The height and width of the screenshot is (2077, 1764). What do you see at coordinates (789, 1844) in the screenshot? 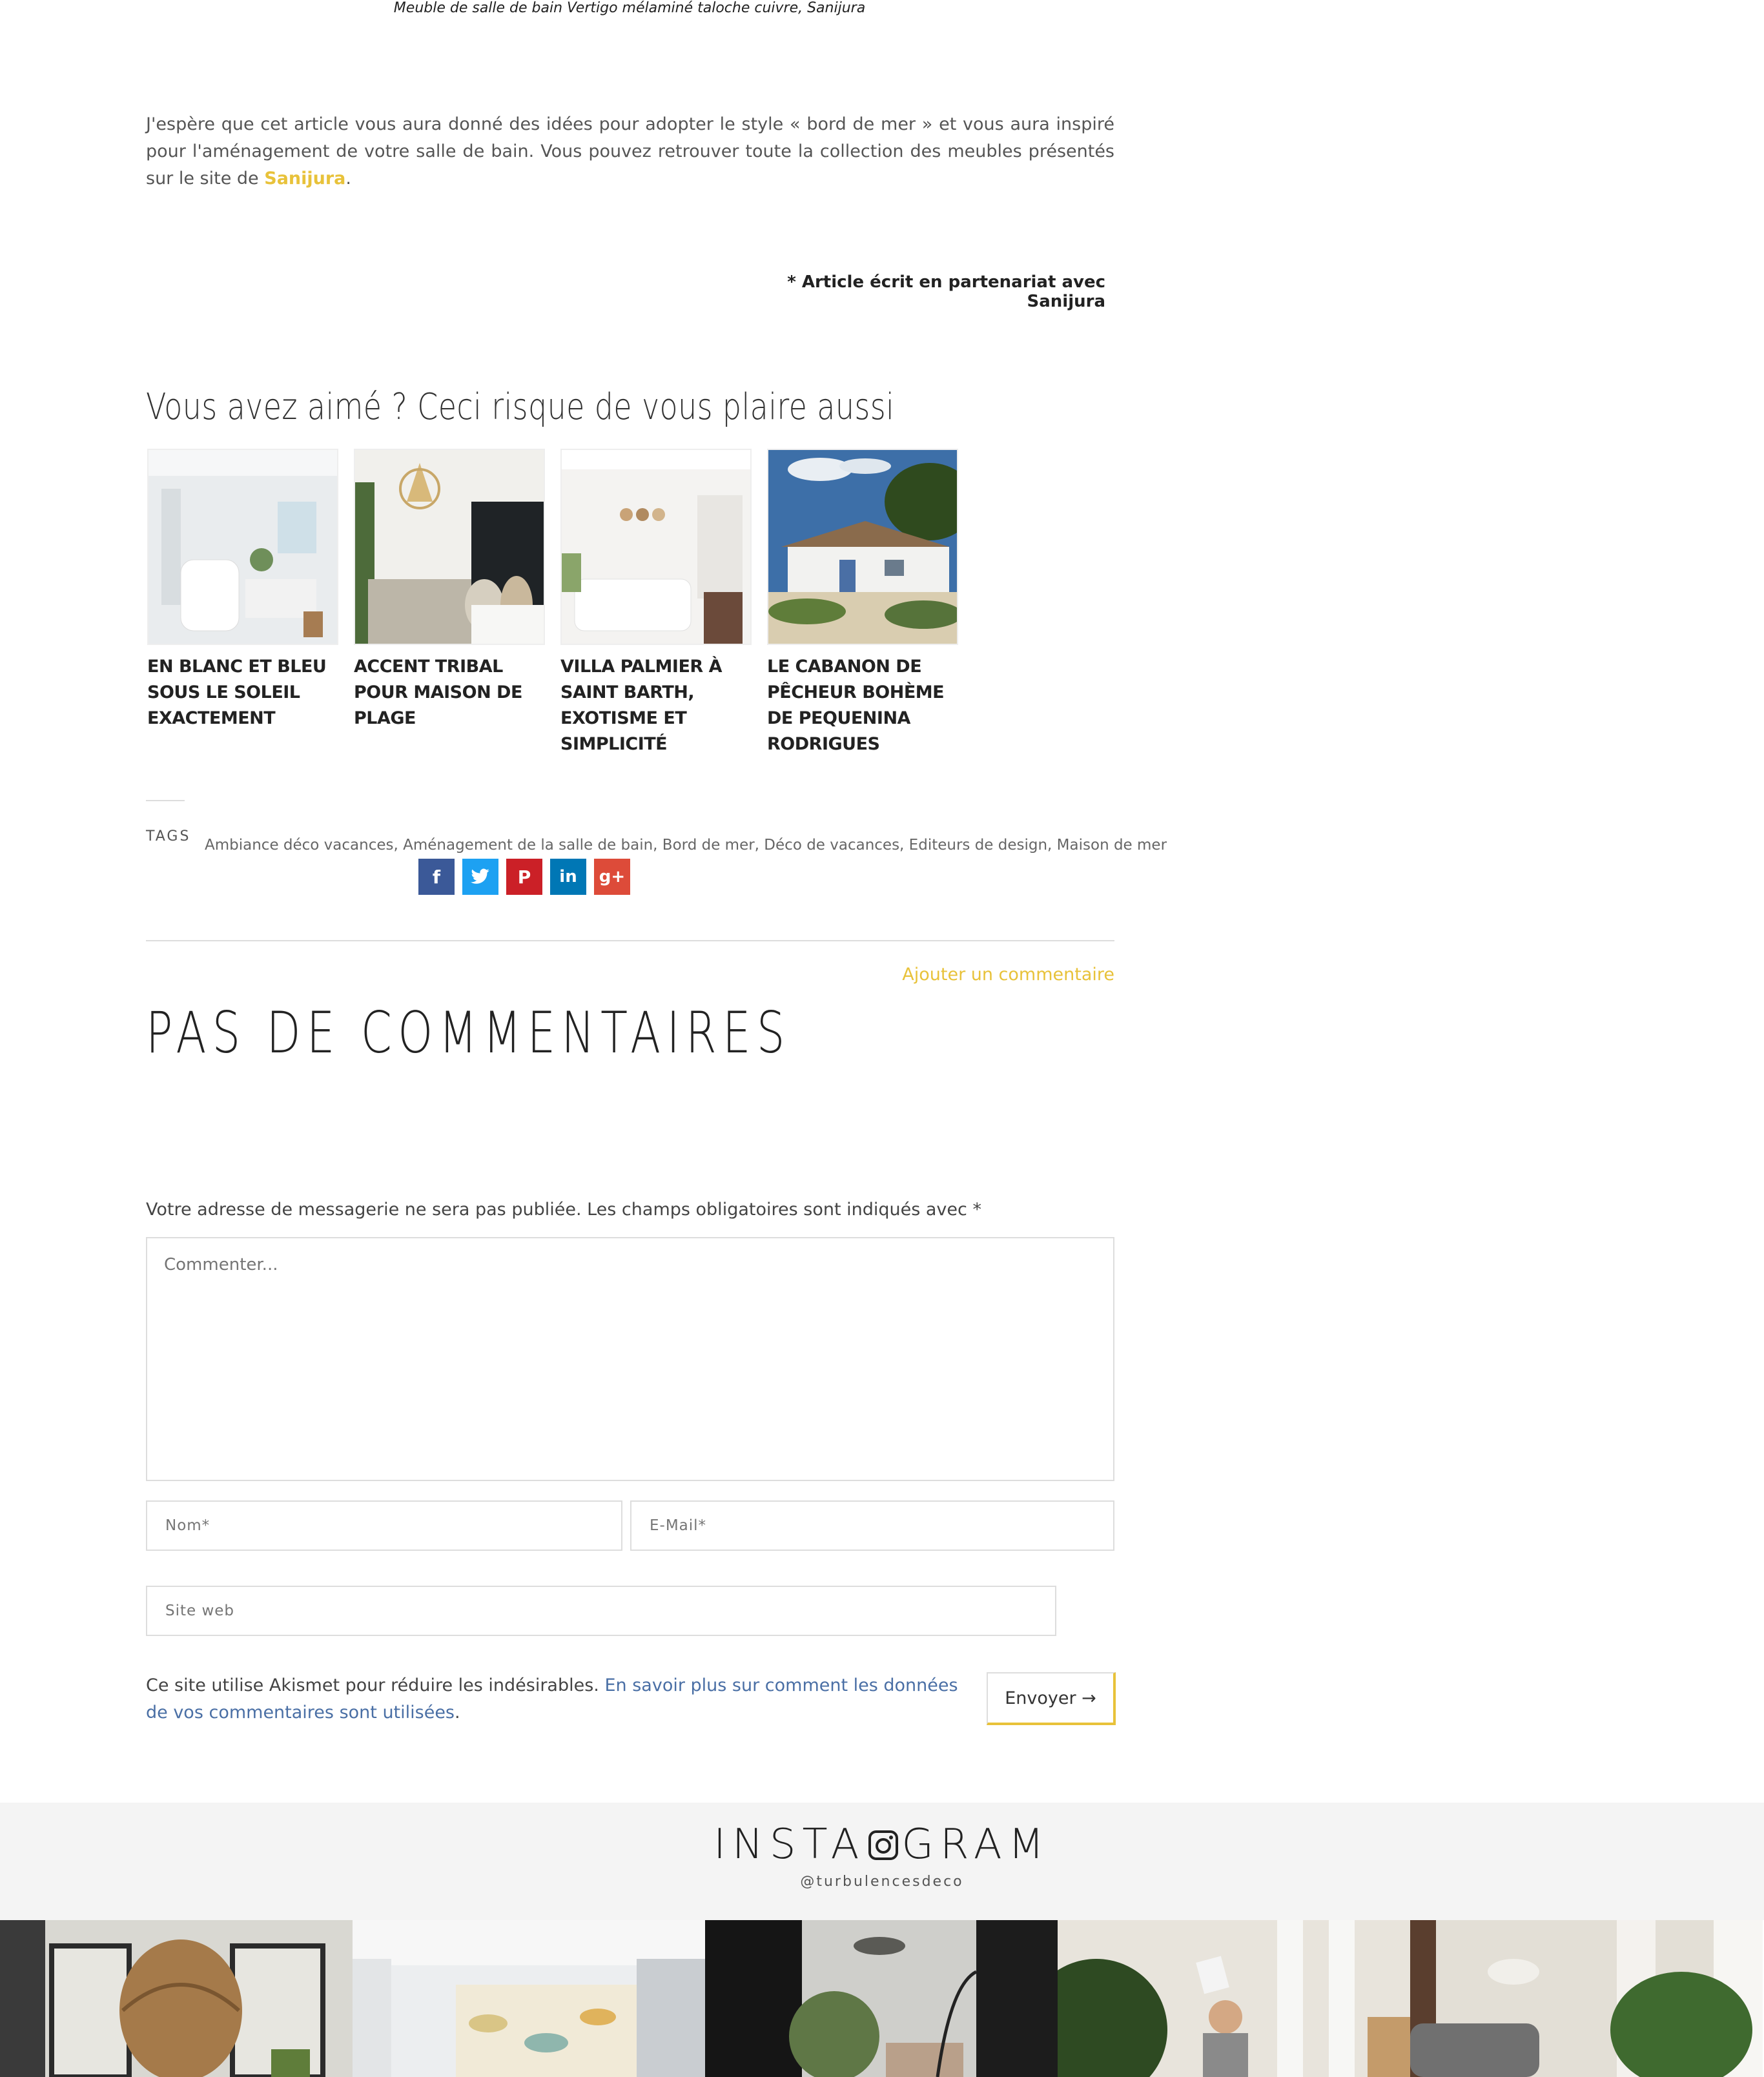
I see `instagram-title-left: INSTA` at bounding box center [789, 1844].